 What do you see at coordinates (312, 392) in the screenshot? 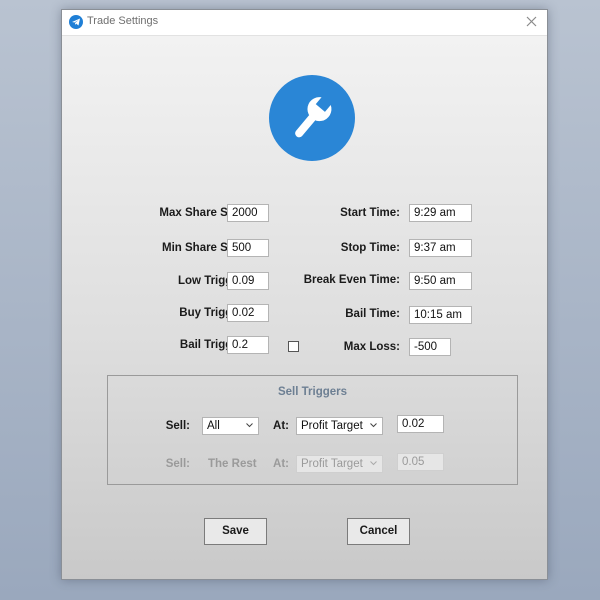
I see `sell-triggers-title: Sell Triggers` at bounding box center [312, 392].